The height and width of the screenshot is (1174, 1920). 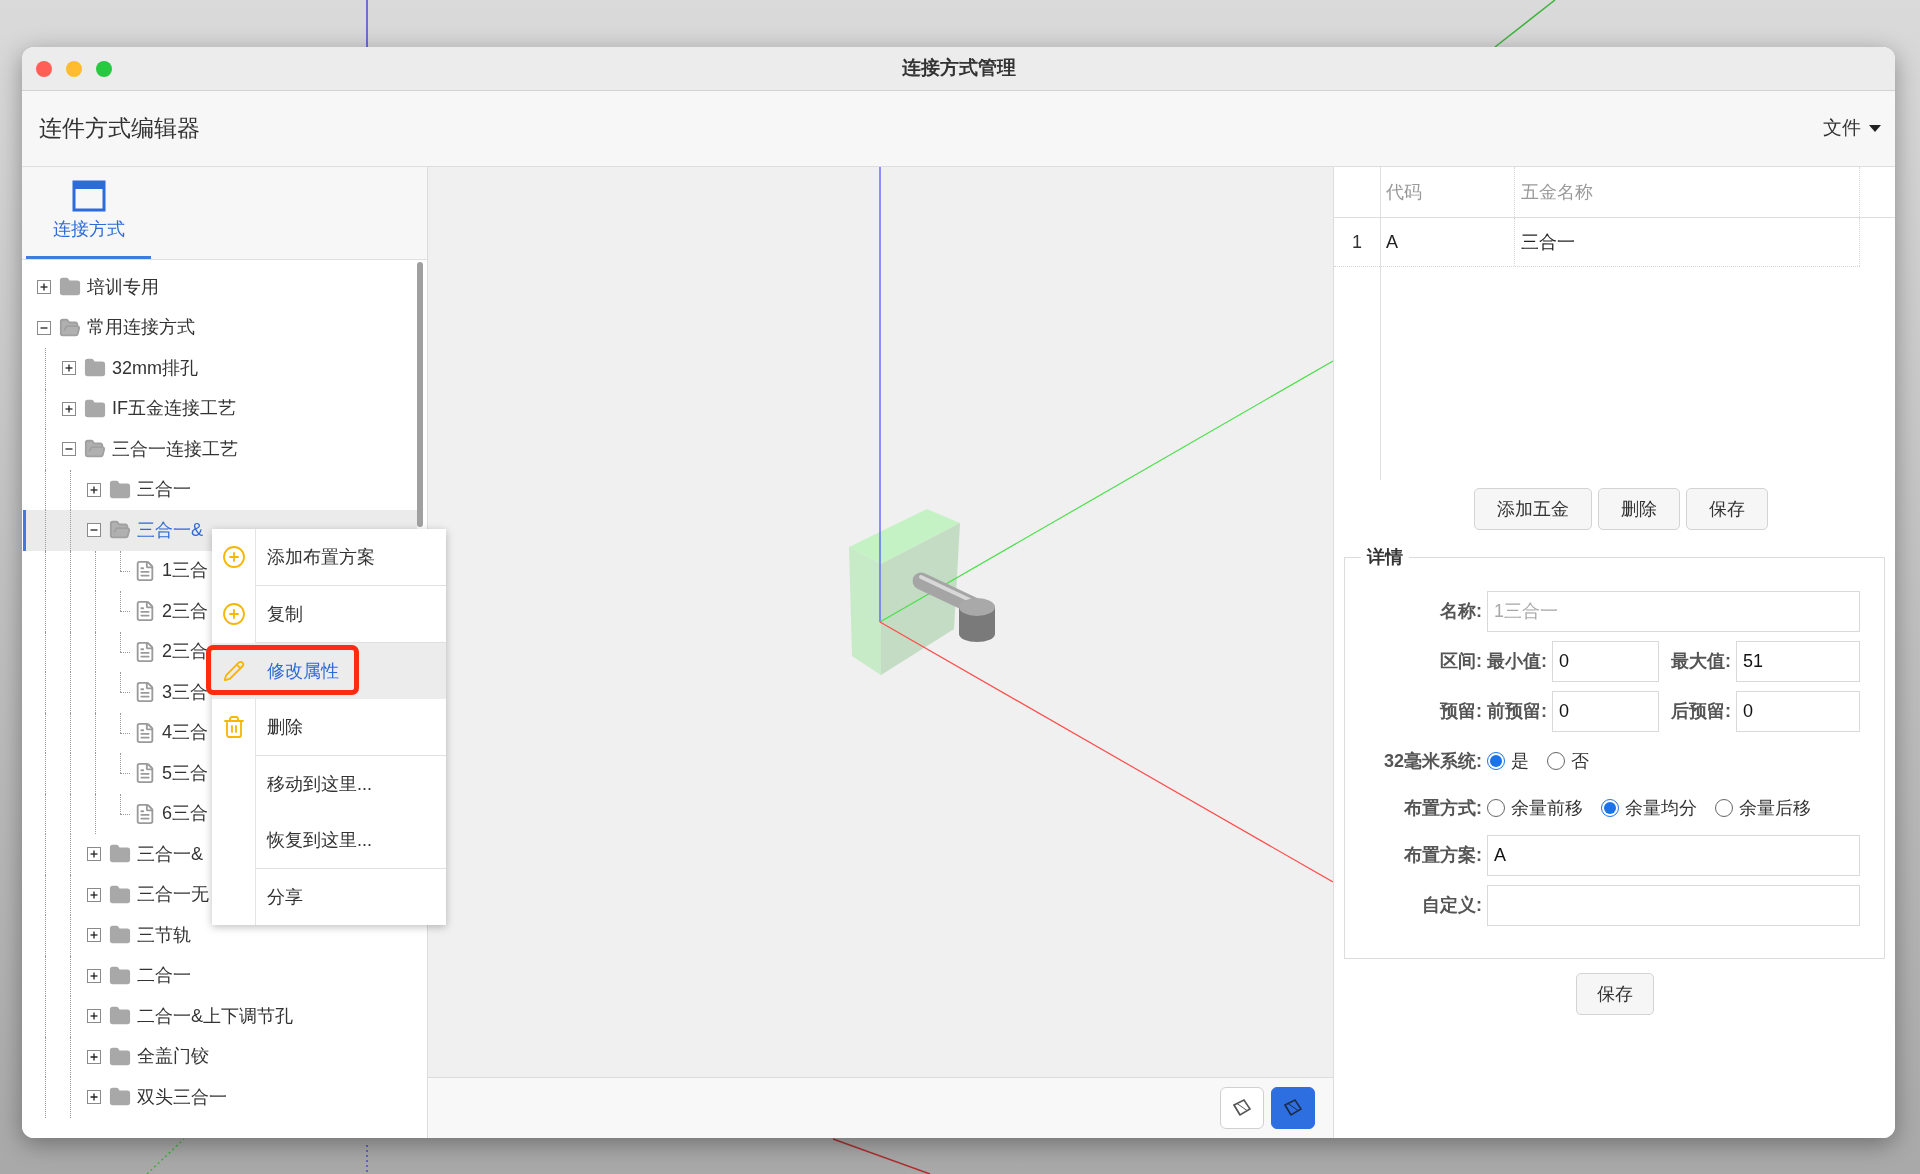 What do you see at coordinates (958, 68) in the screenshot?
I see `window-title: 连接方式管理` at bounding box center [958, 68].